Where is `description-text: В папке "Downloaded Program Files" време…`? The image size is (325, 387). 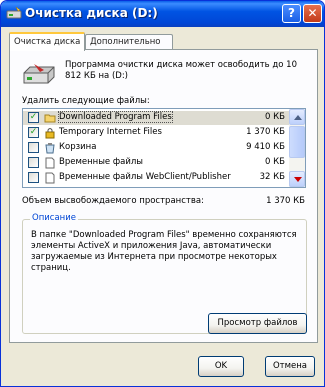
description-text: В папке "Downloaded Program Files" време… is located at coordinates (164, 251).